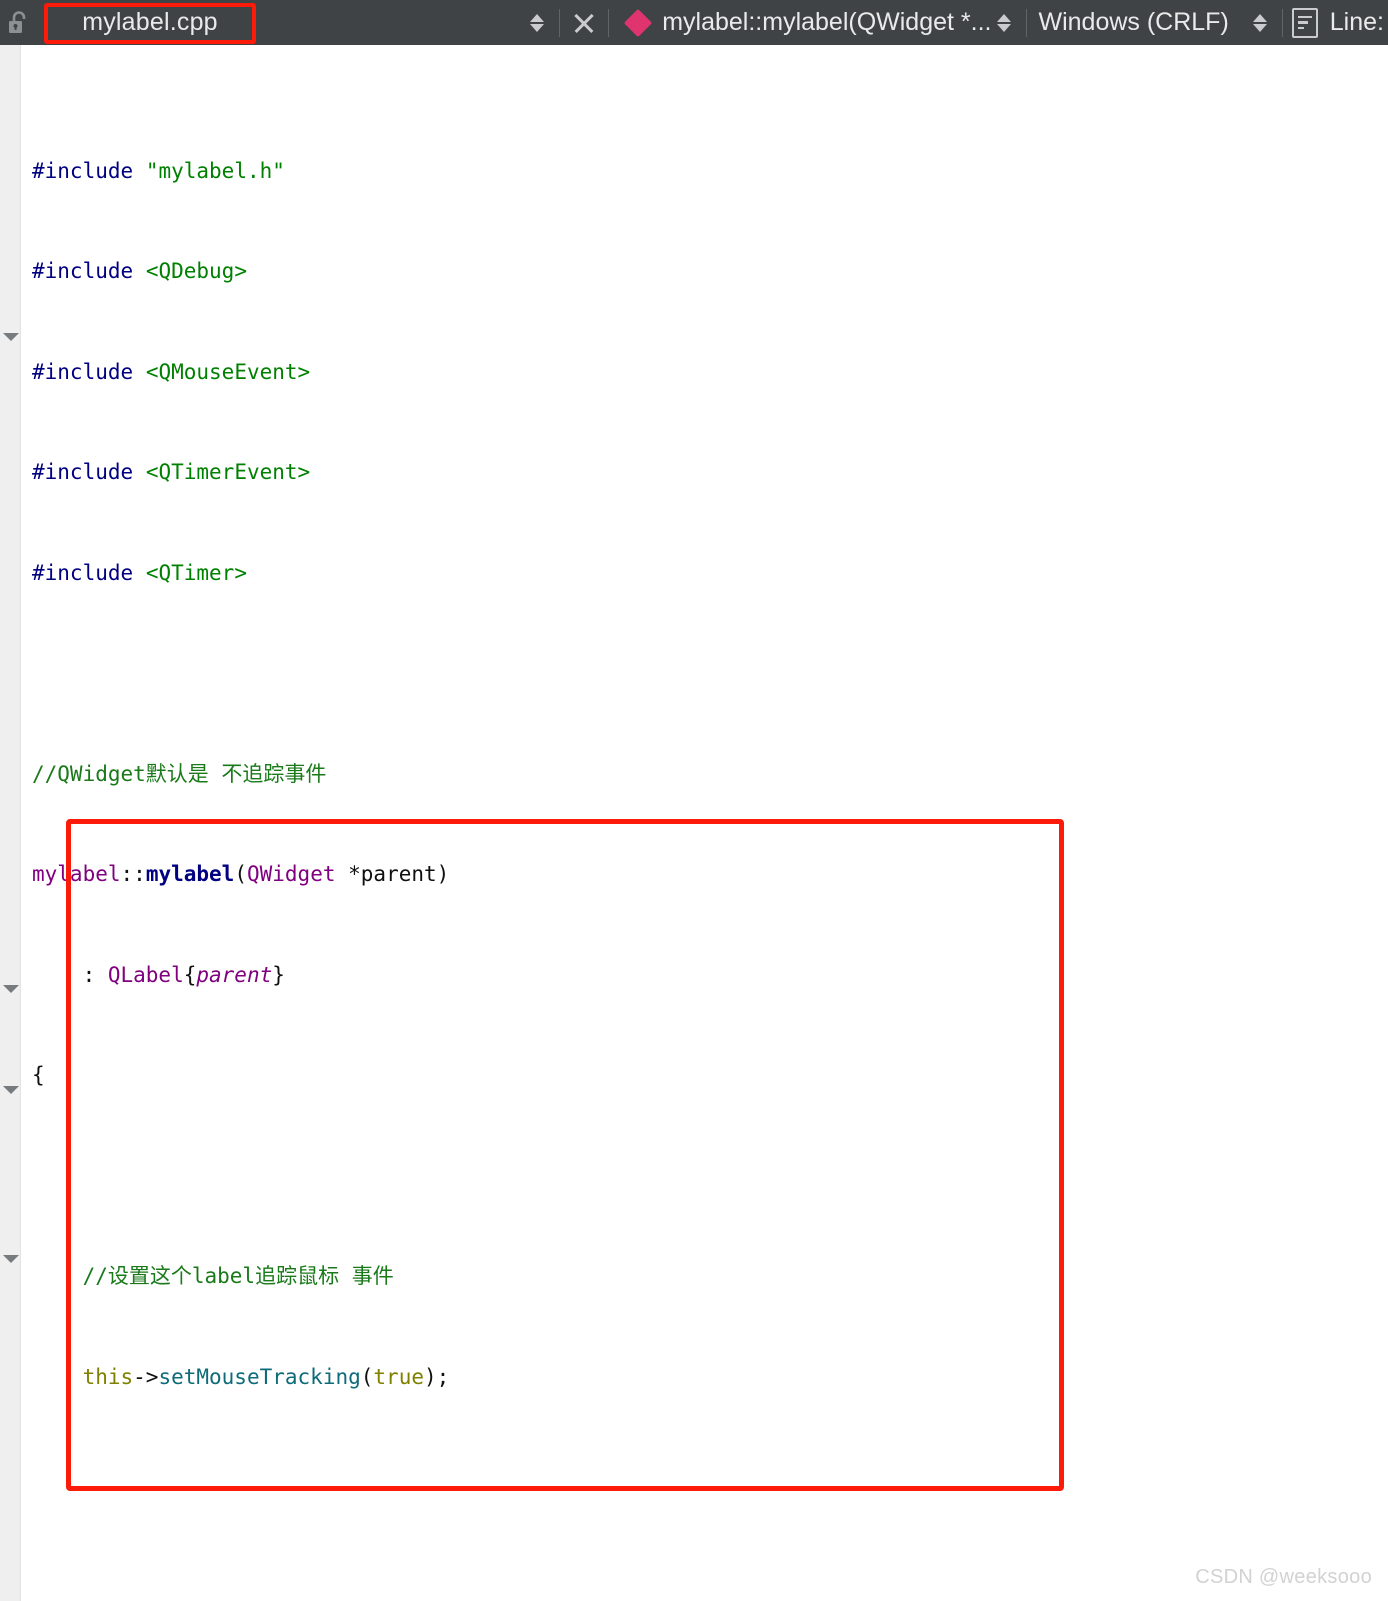 The image size is (1388, 1601). Describe the element at coordinates (10, 823) in the screenshot. I see `editor-gutter` at that location.